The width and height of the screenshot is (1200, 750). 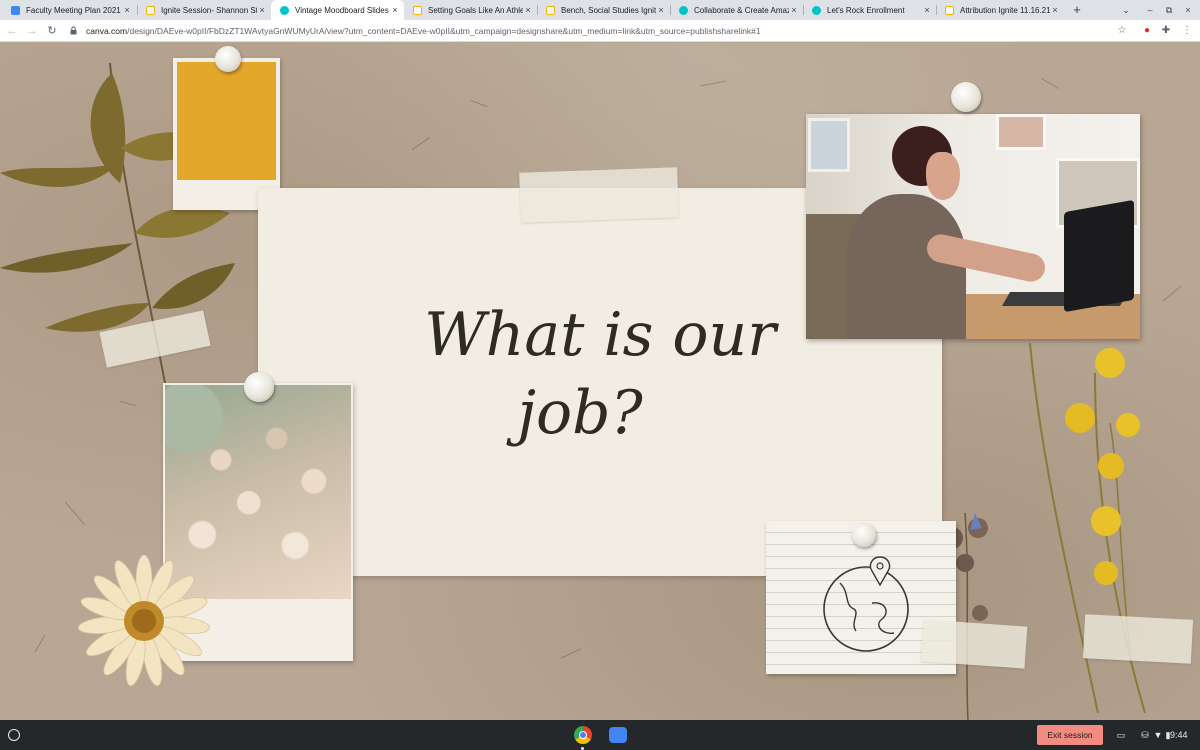 What do you see at coordinates (342, 10) in the screenshot?
I see `tab-title: Vintage Moodboard Slides` at bounding box center [342, 10].